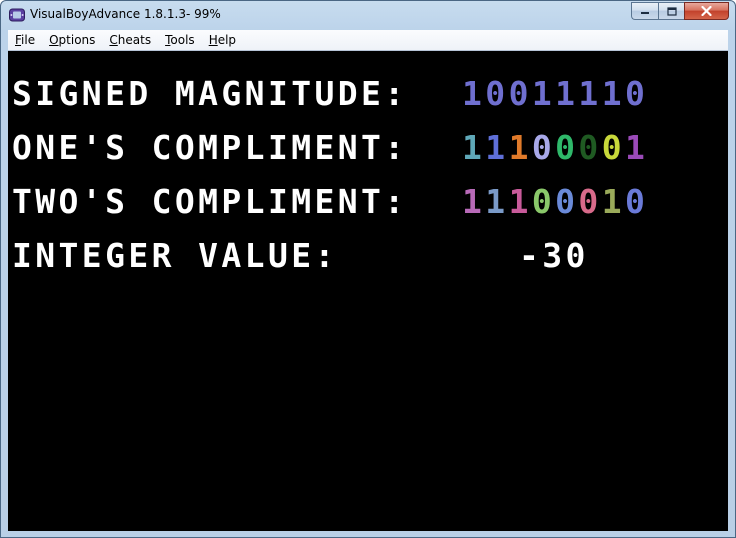 This screenshot has width=736, height=538. What do you see at coordinates (368, 15) in the screenshot?
I see `title-bar: VisualBoyAdvance 1.8.1.3- 99%` at bounding box center [368, 15].